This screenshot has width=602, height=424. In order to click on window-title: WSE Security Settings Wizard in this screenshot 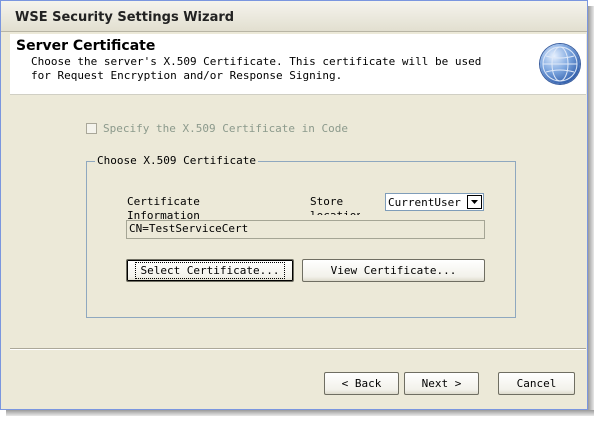, I will do `click(125, 17)`.